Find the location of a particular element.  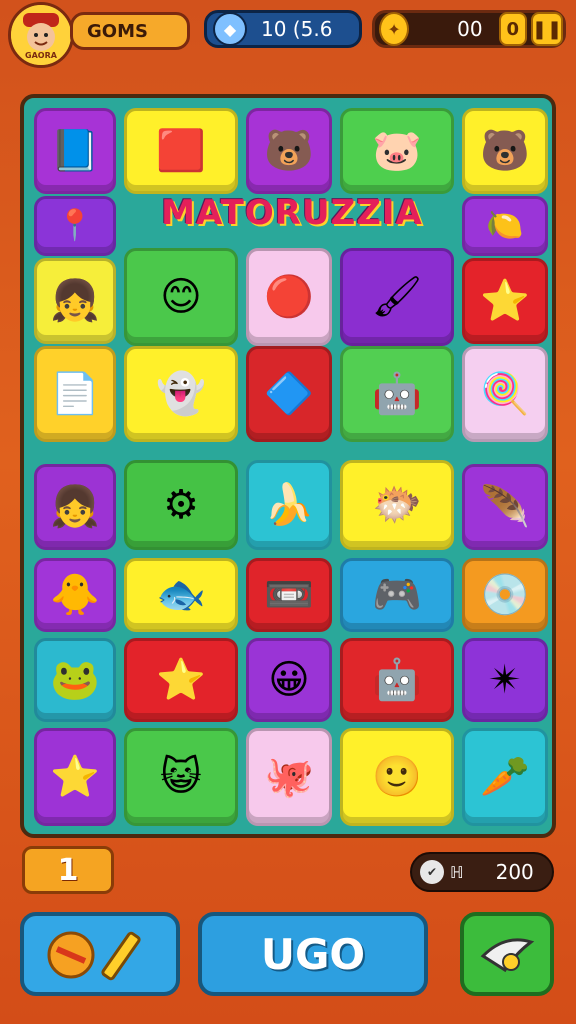

octopus-icon: 🐙 is located at coordinates (289, 777).